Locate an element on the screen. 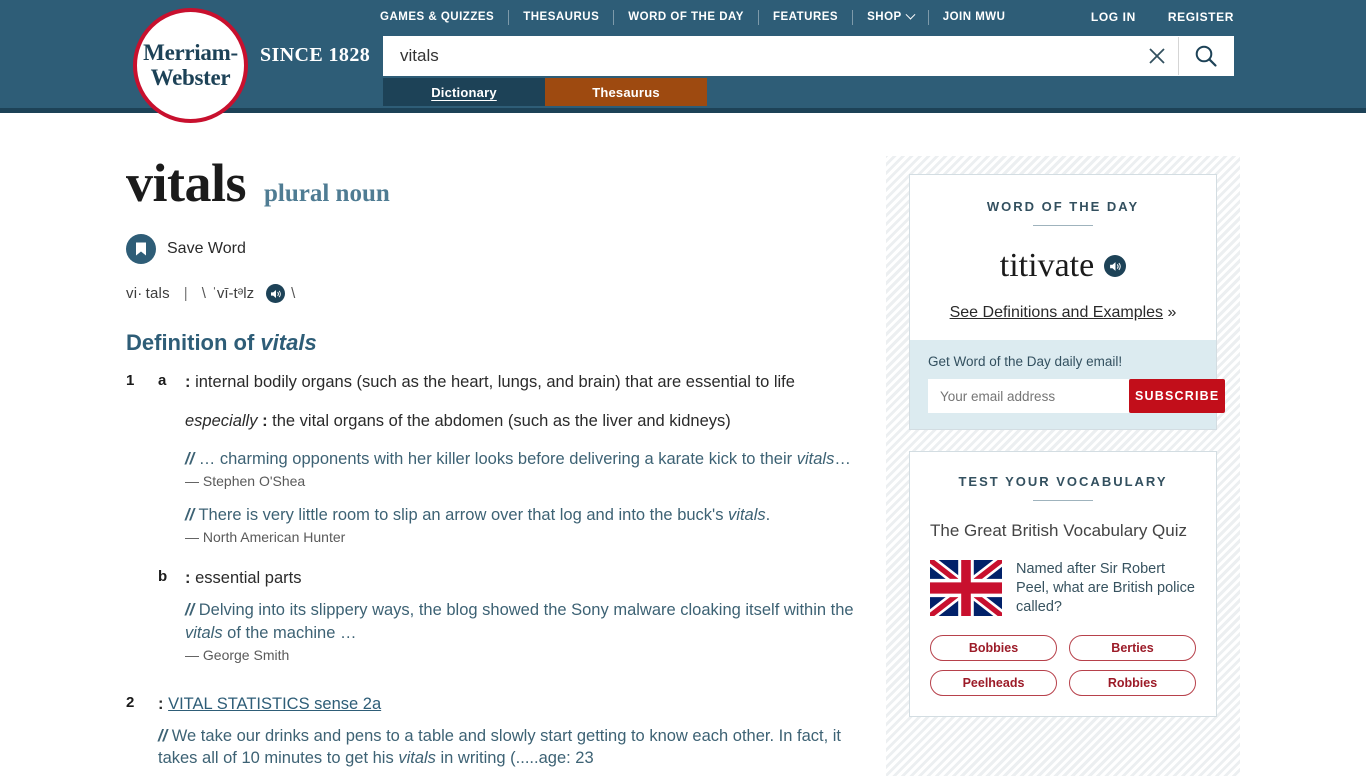 The width and height of the screenshot is (1366, 776). close-icon is located at coordinates (1157, 56).